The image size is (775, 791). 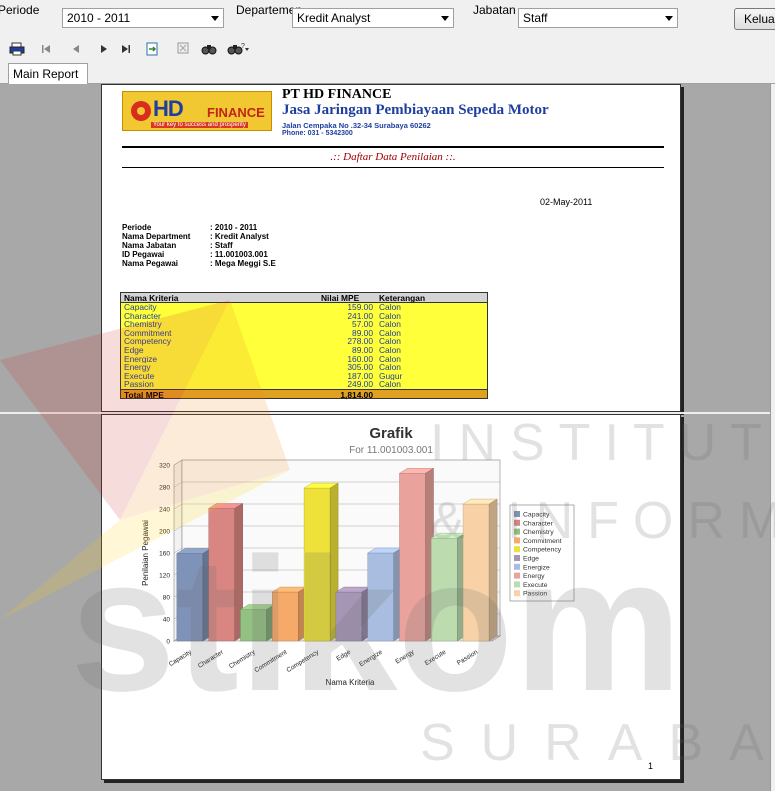 I want to click on last-page-icon, so click(x=126, y=50).